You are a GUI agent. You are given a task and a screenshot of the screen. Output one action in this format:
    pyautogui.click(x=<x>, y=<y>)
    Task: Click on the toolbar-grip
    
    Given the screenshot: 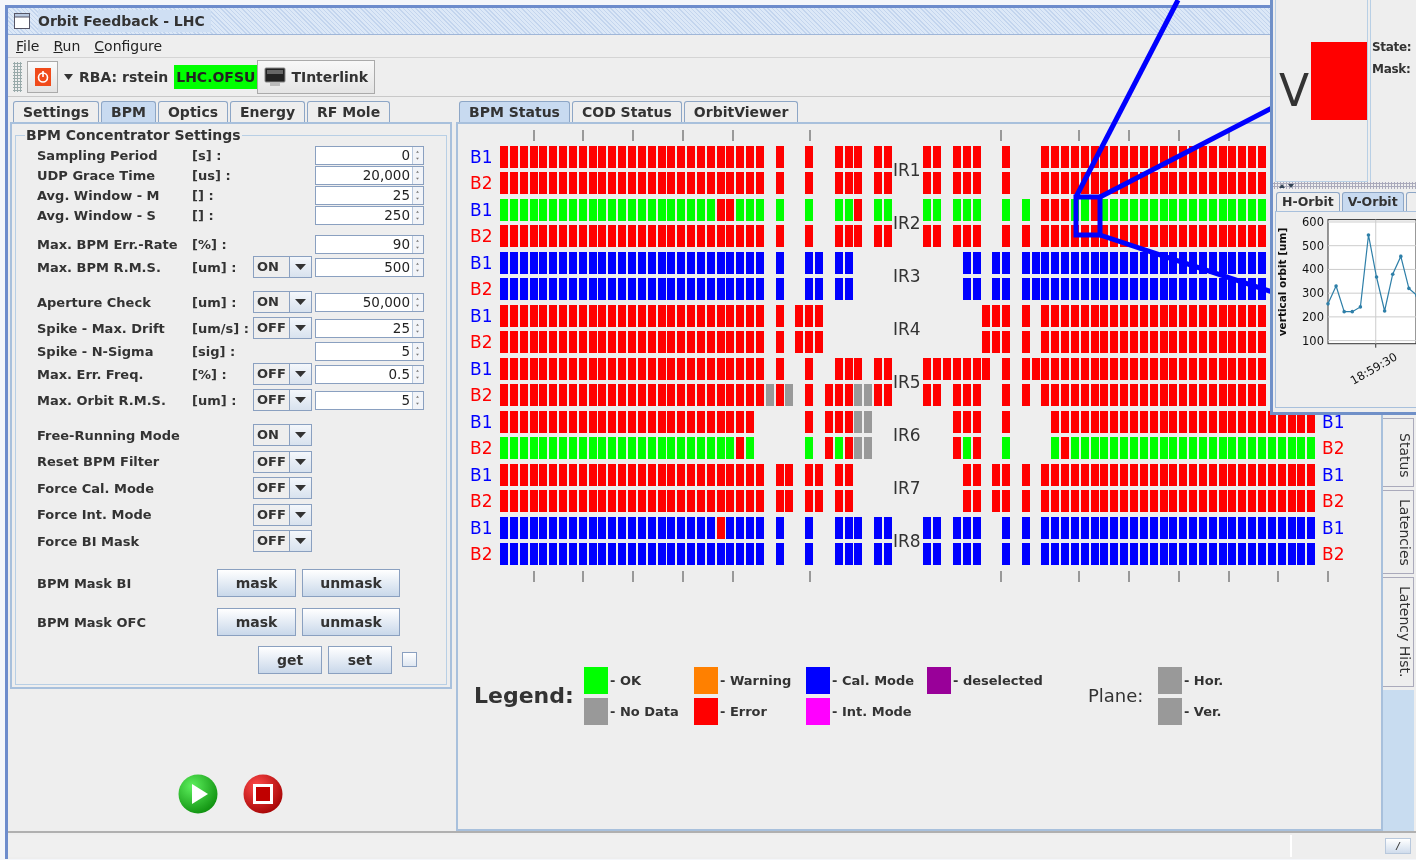 What is the action you would take?
    pyautogui.click(x=17, y=77)
    